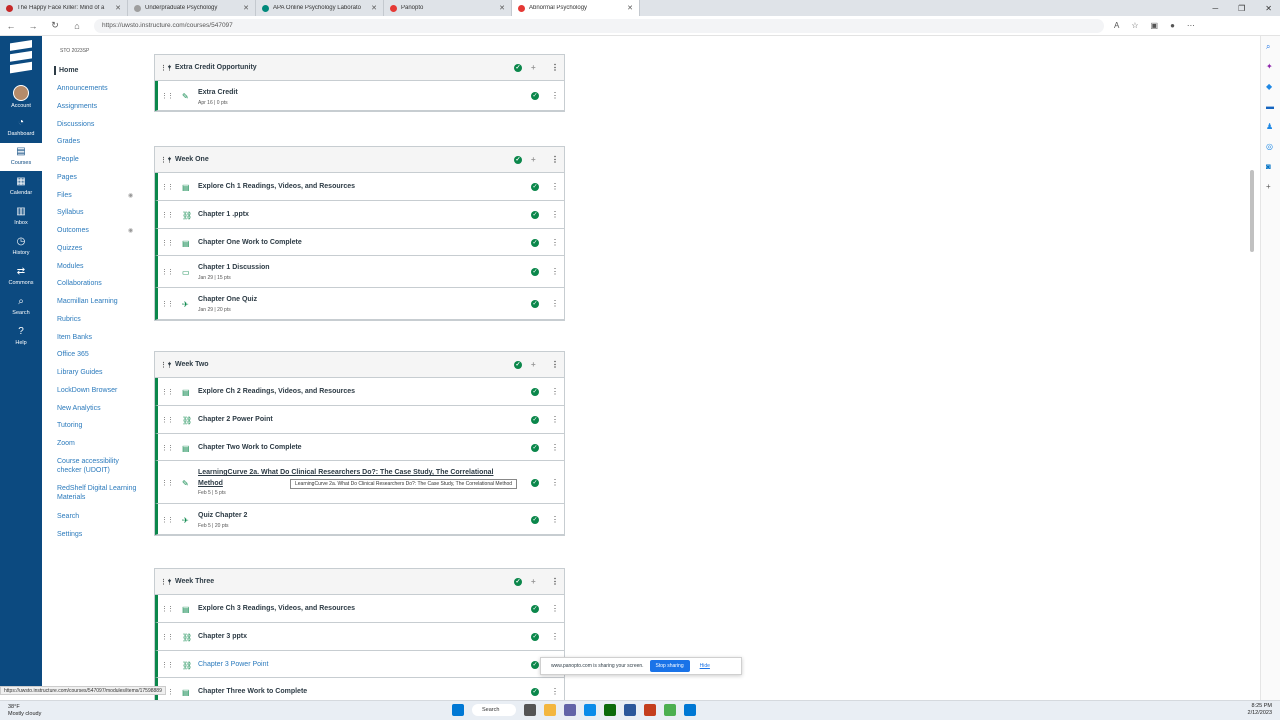 This screenshot has width=1280, height=720. Describe the element at coordinates (359, 68) in the screenshot. I see `module-header: ⋮⋮ ▾ Extra Credit Opportunity ✓ + ⋮` at that location.